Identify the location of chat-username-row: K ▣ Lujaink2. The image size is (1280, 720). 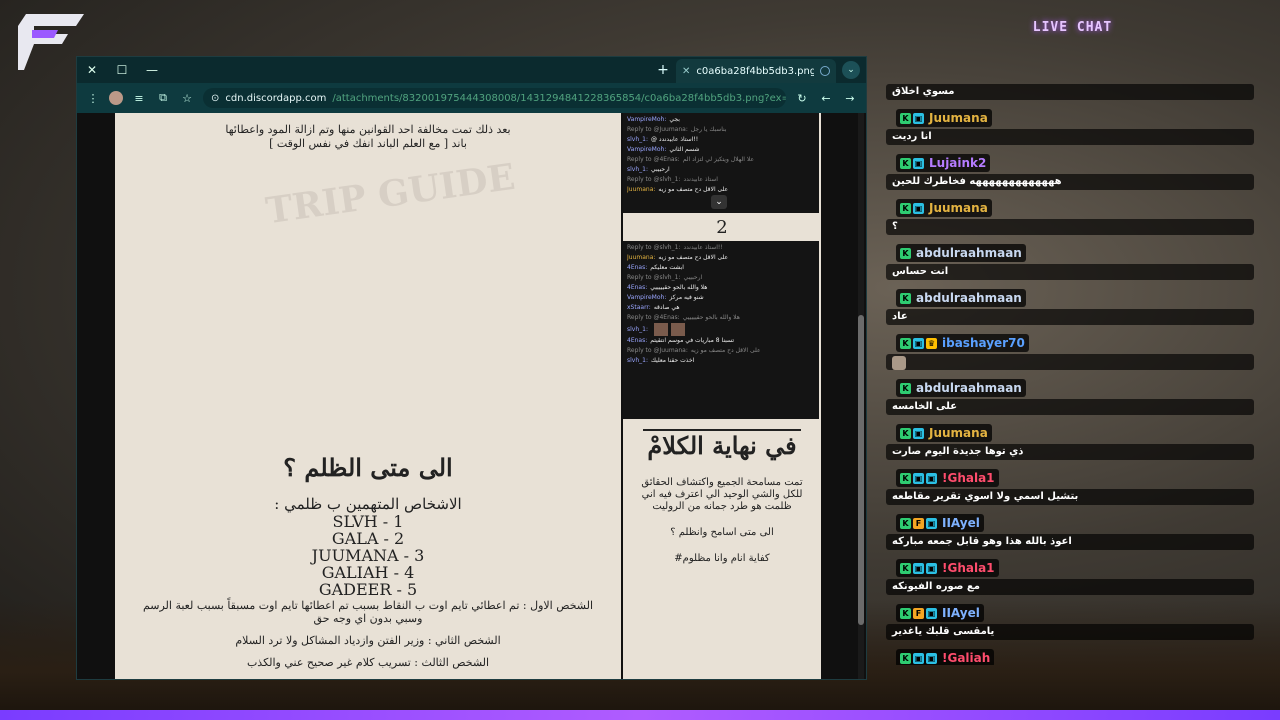
(943, 163).